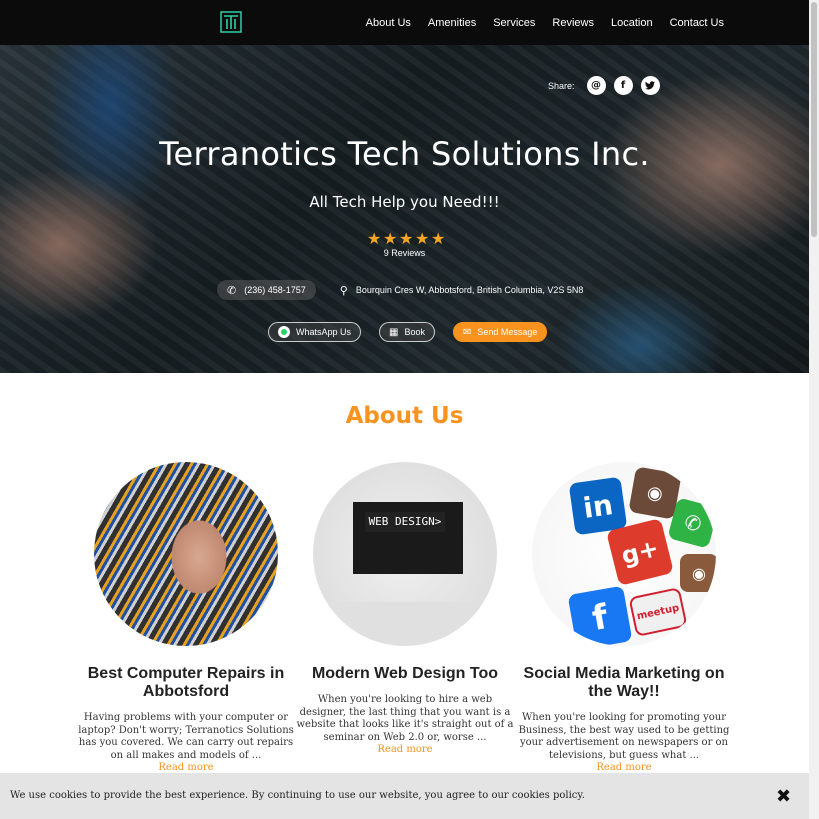 This screenshot has height=819, width=819. Describe the element at coordinates (186, 682) in the screenshot. I see `card-heading: Best Computer Repairs in Abbotsford` at that location.